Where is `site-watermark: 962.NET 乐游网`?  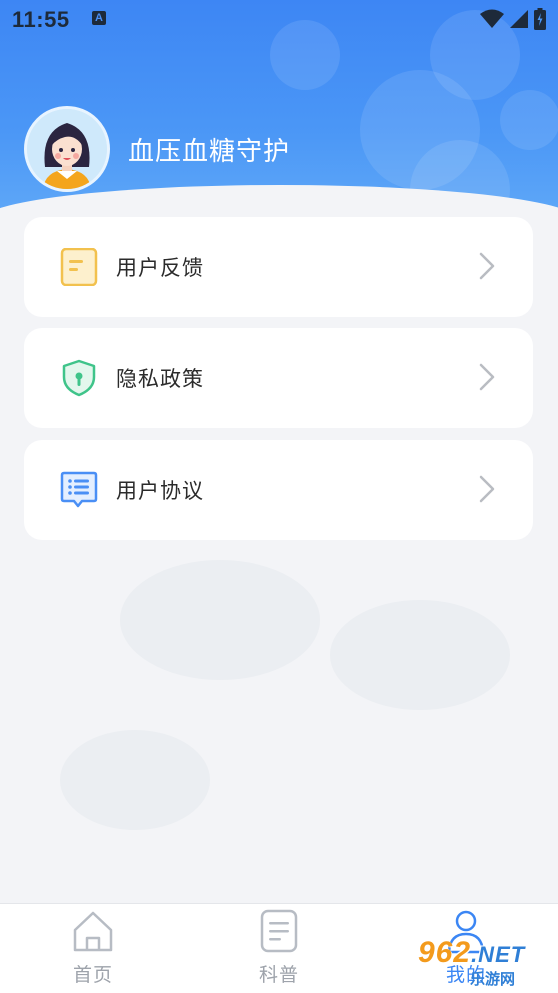
site-watermark: 962.NET 乐游网 is located at coordinates (486, 962).